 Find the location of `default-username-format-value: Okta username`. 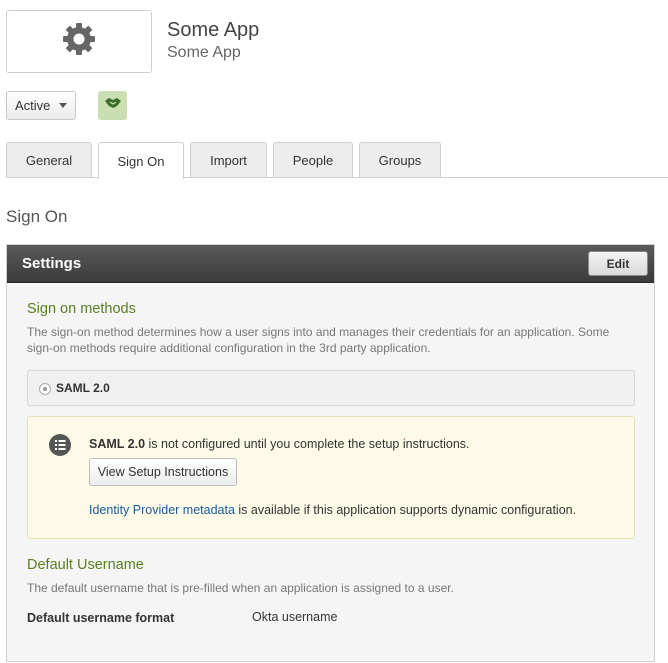

default-username-format-value: Okta username is located at coordinates (295, 617).